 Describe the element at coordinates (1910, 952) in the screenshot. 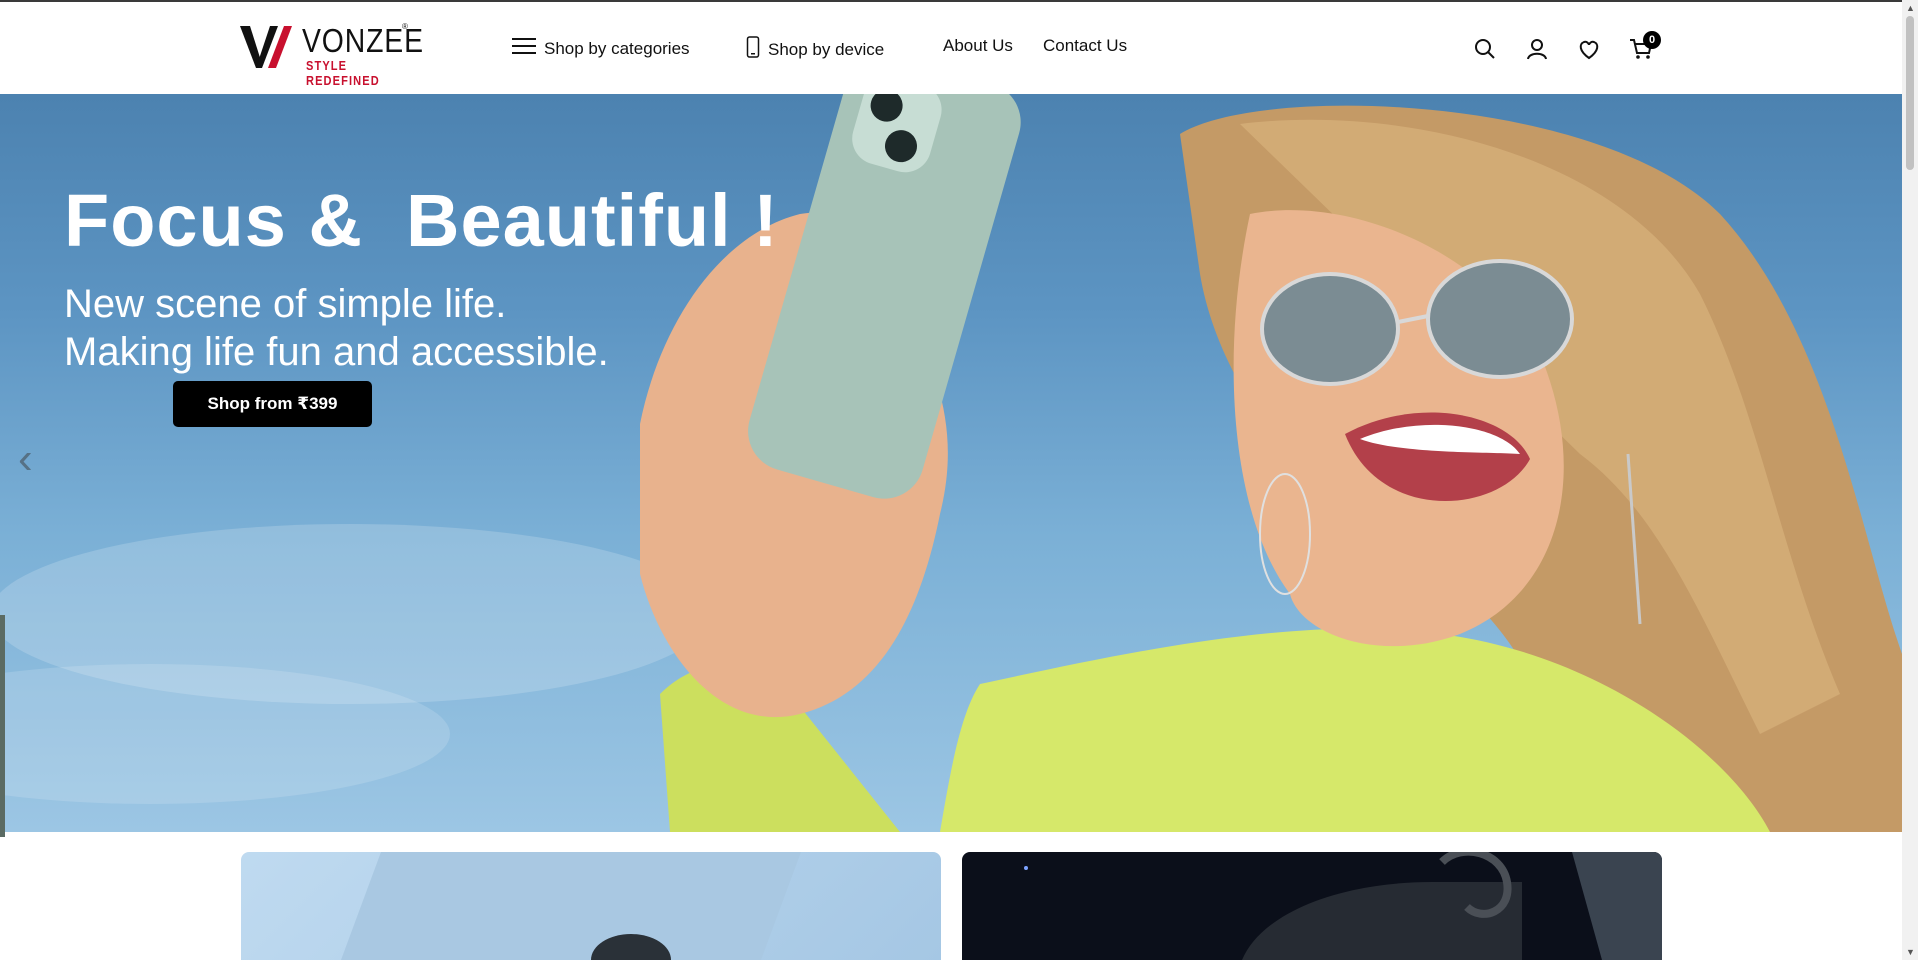

I see `scroll-down-icon: ▼` at that location.